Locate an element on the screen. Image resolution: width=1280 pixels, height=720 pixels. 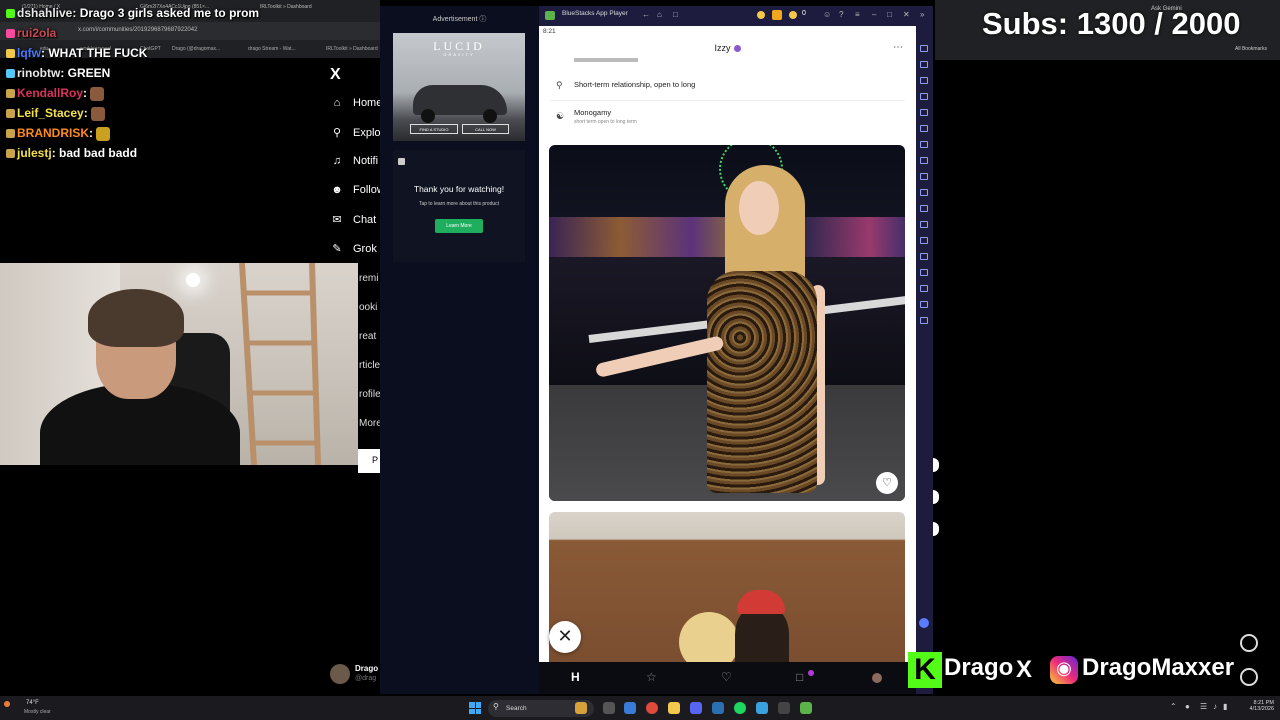
x-nav-chat: ✉ Chat is located at coordinates (353, 219).